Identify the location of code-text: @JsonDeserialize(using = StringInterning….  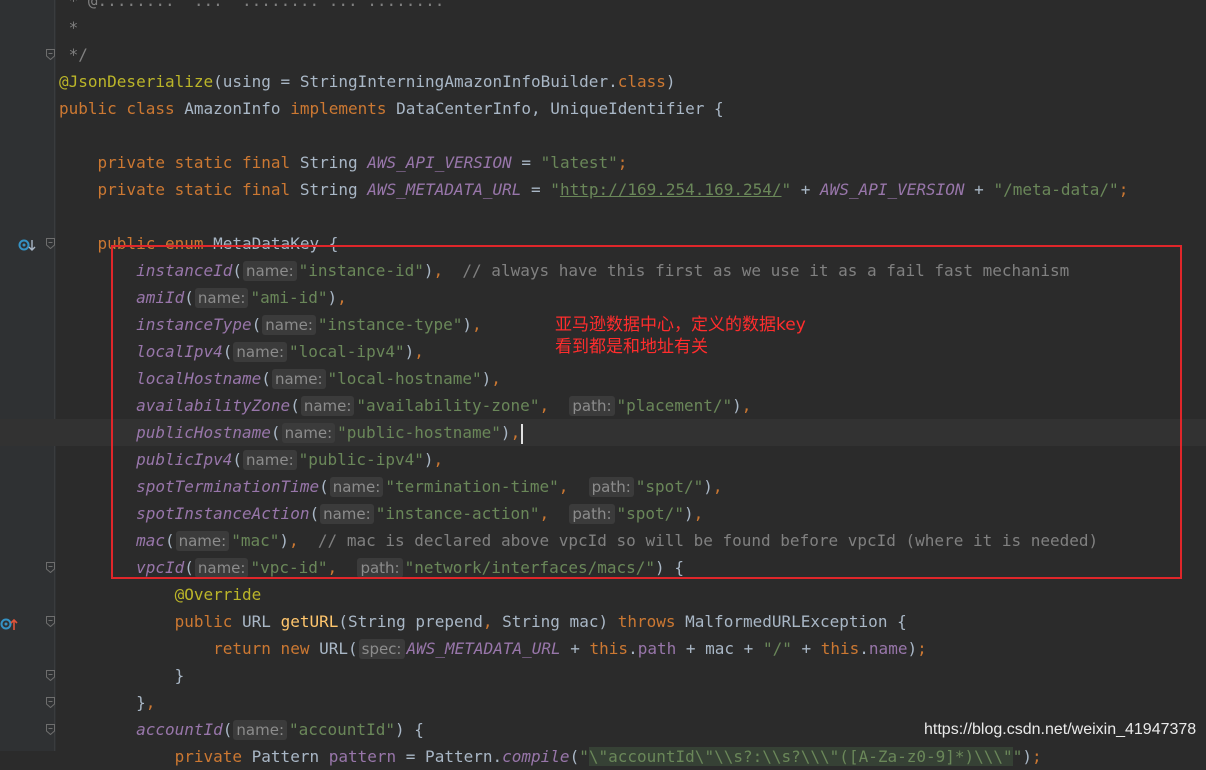
(367, 81).